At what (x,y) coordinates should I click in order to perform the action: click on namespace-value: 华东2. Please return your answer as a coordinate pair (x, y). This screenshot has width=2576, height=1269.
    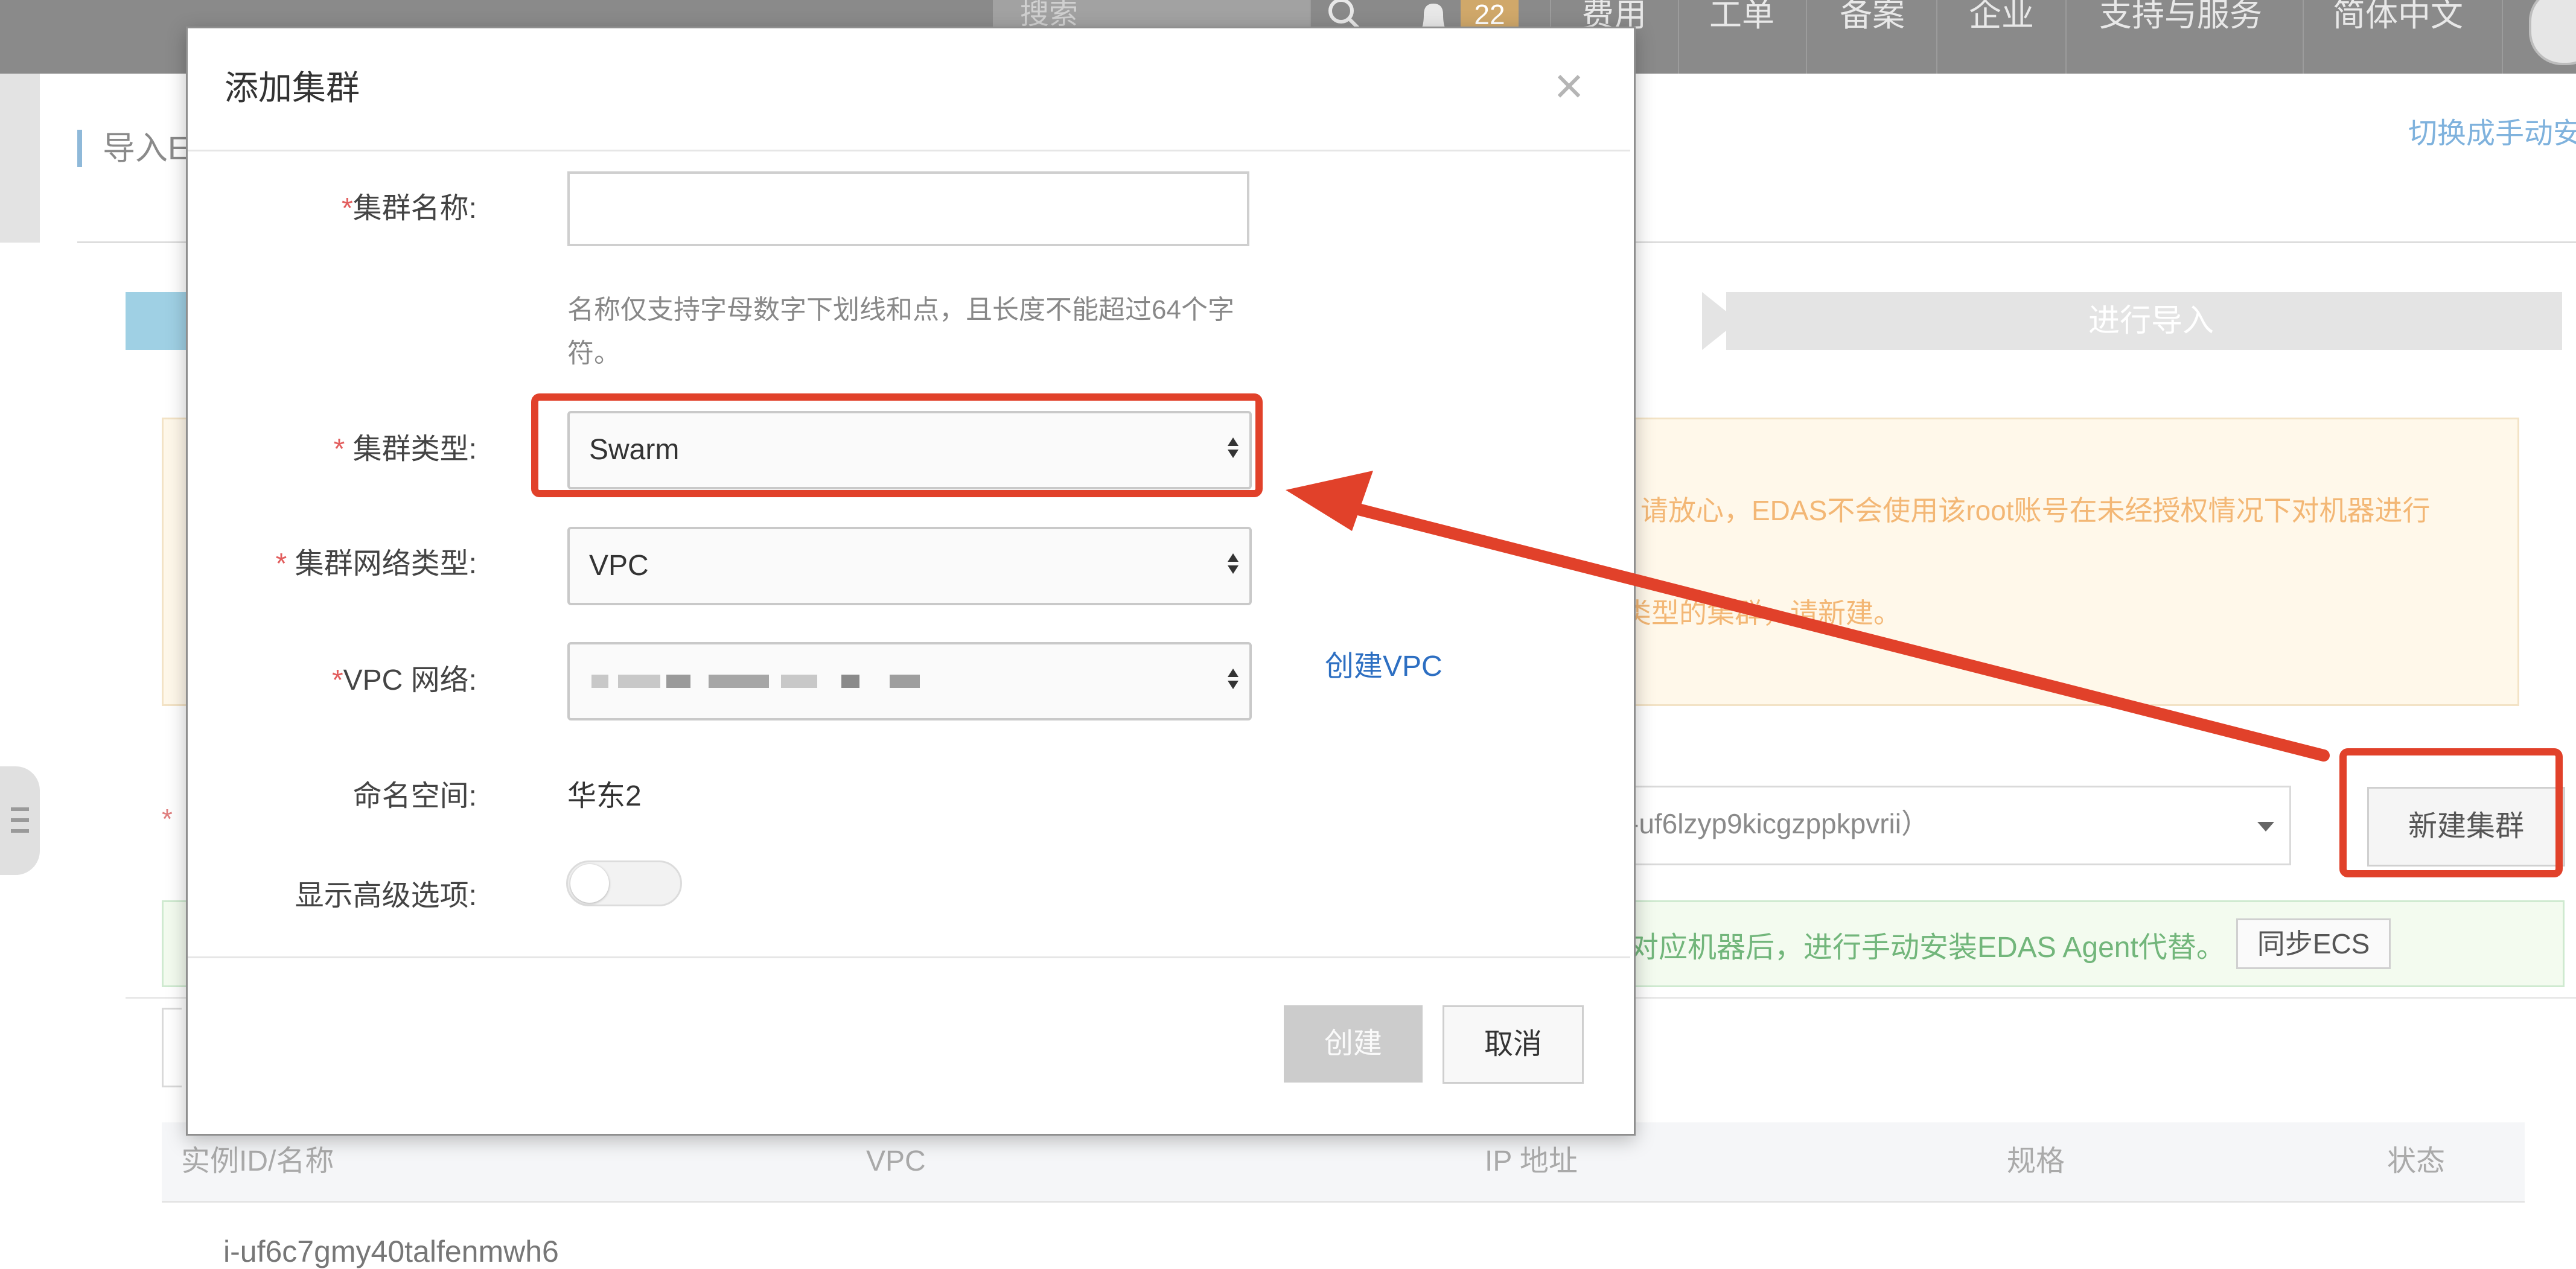
    Looking at the image, I should click on (604, 796).